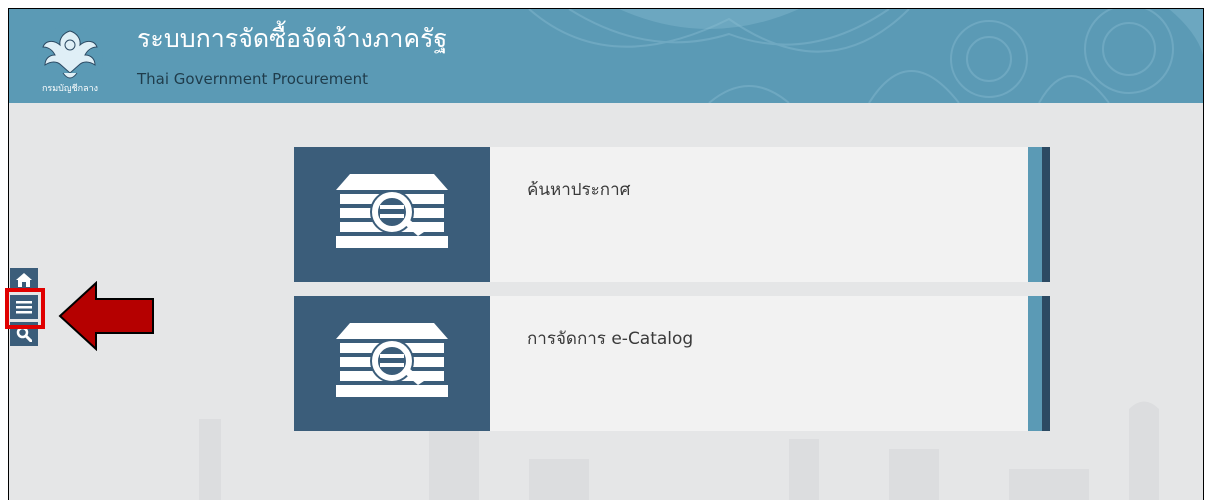  What do you see at coordinates (292, 38) in the screenshot?
I see `site-title: ระบบการจัดซื้อจัดจ้างภาครัฐ` at bounding box center [292, 38].